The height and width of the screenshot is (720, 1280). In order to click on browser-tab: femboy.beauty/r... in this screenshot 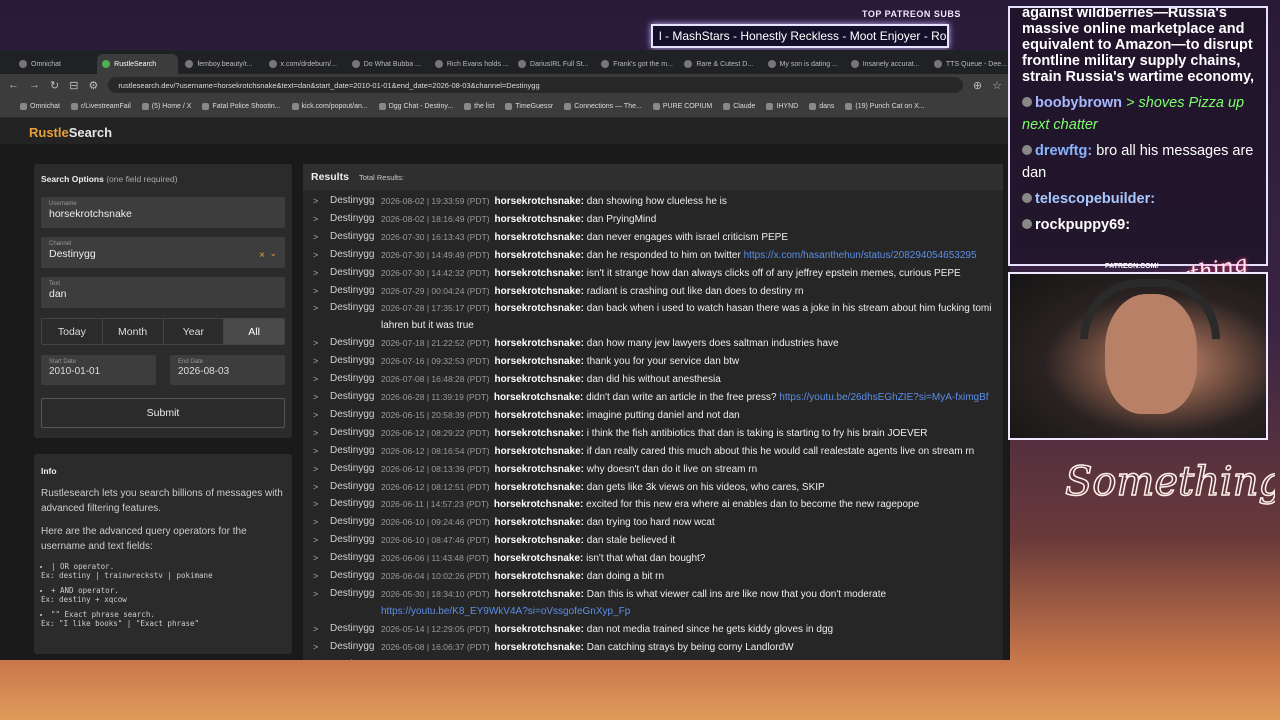, I will do `click(220, 64)`.